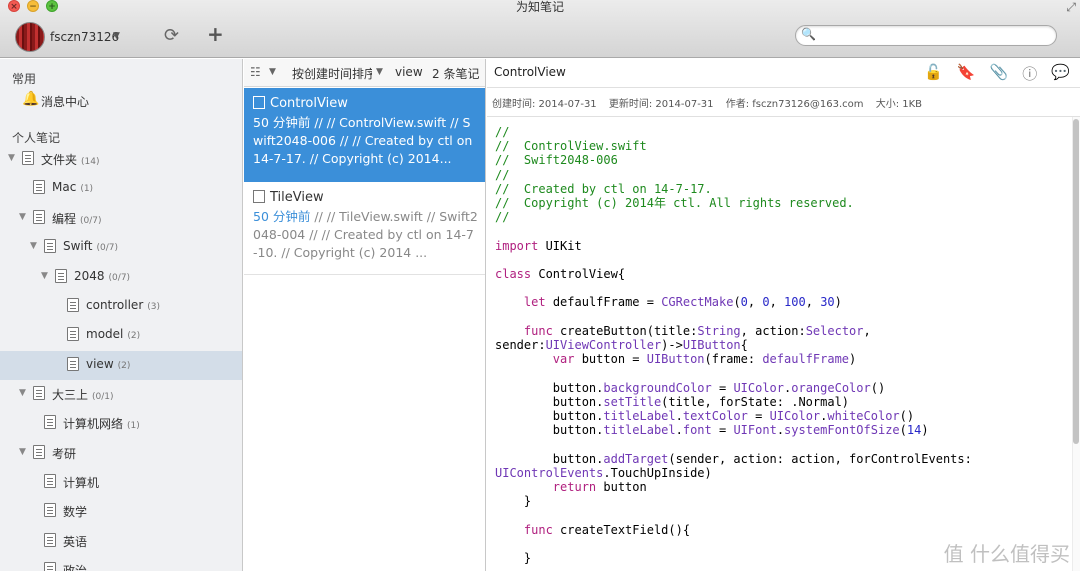 This screenshot has width=1080, height=571. What do you see at coordinates (64, 187) in the screenshot?
I see `sidebar-item-label: Mac` at bounding box center [64, 187].